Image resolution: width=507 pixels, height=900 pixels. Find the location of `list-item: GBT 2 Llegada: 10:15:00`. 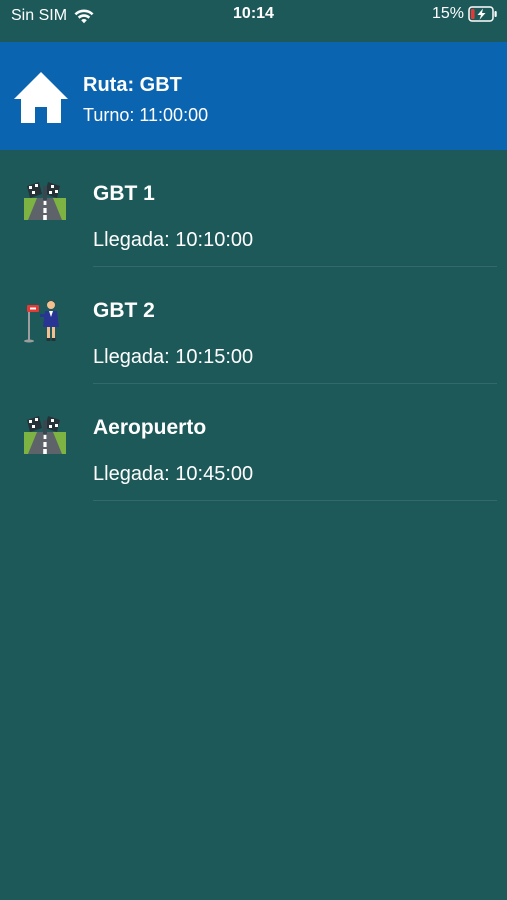

list-item: GBT 2 Llegada: 10:15:00 is located at coordinates (253, 325).